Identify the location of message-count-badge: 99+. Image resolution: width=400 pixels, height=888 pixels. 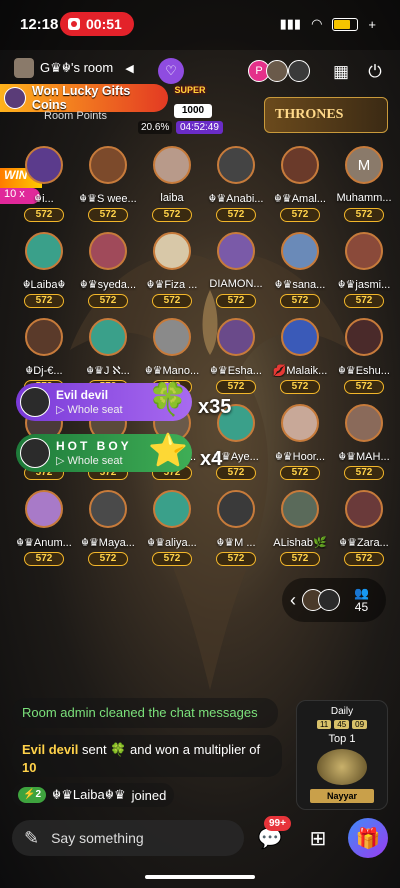
(277, 823).